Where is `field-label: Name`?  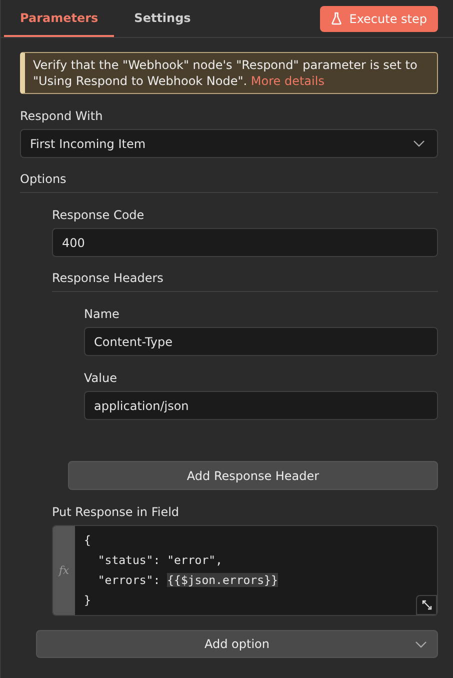 field-label: Name is located at coordinates (102, 314).